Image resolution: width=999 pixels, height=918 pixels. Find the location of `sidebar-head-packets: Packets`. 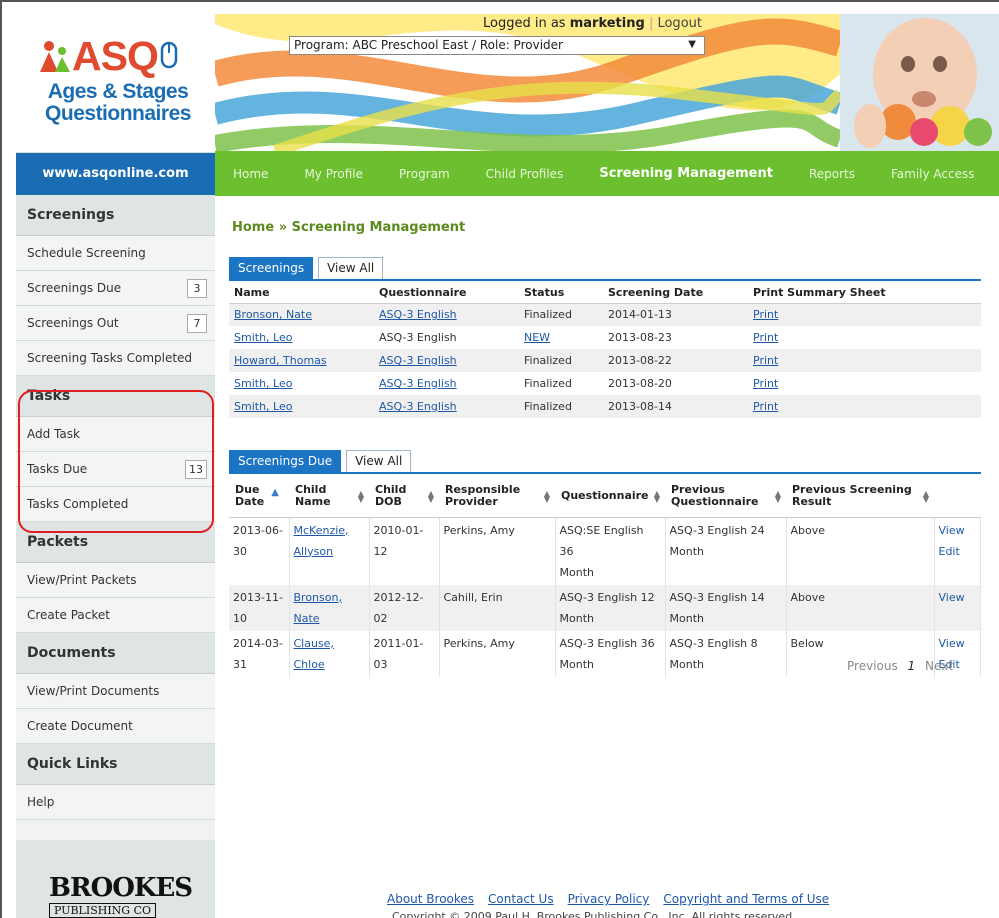

sidebar-head-packets: Packets is located at coordinates (115, 542).